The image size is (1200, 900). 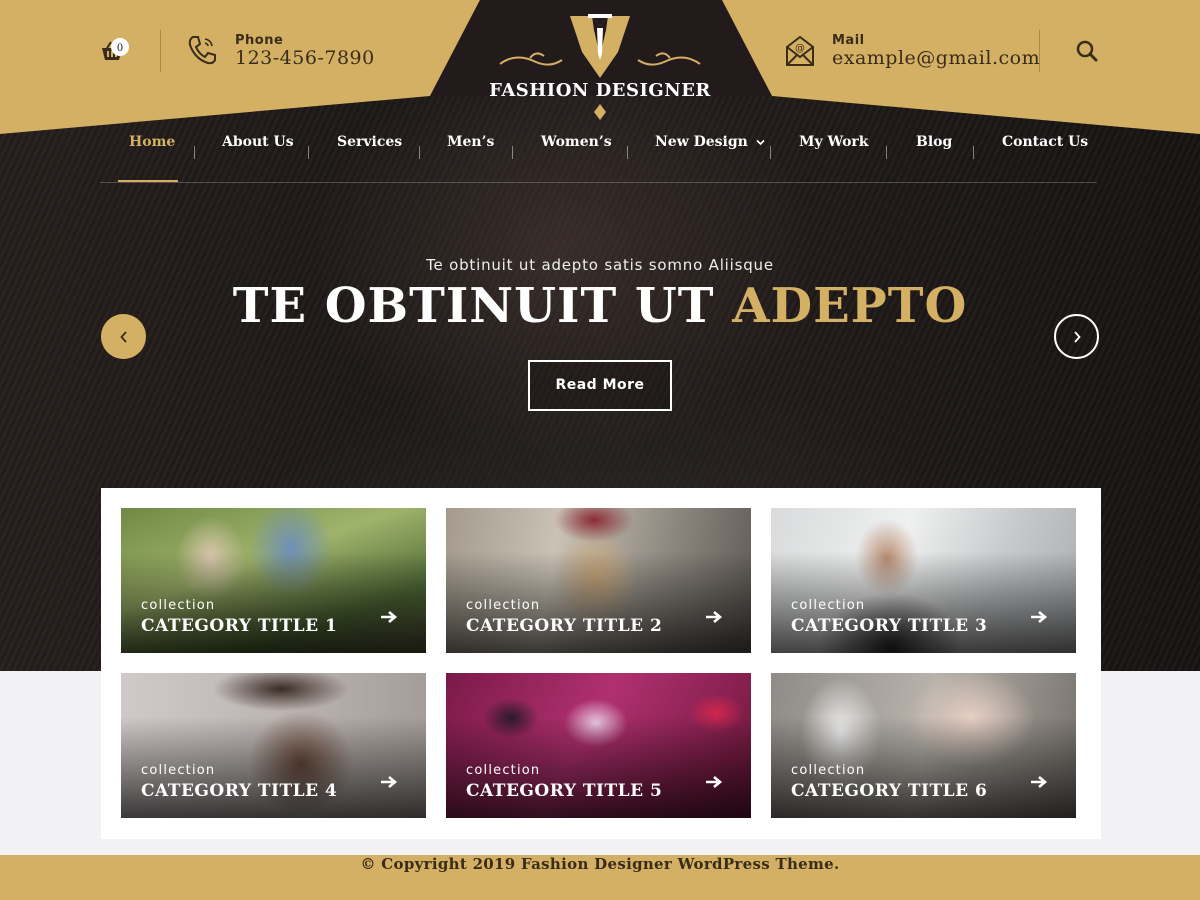 What do you see at coordinates (273, 580) in the screenshot?
I see `category-card-1: collection CATEGORY TITLE 1` at bounding box center [273, 580].